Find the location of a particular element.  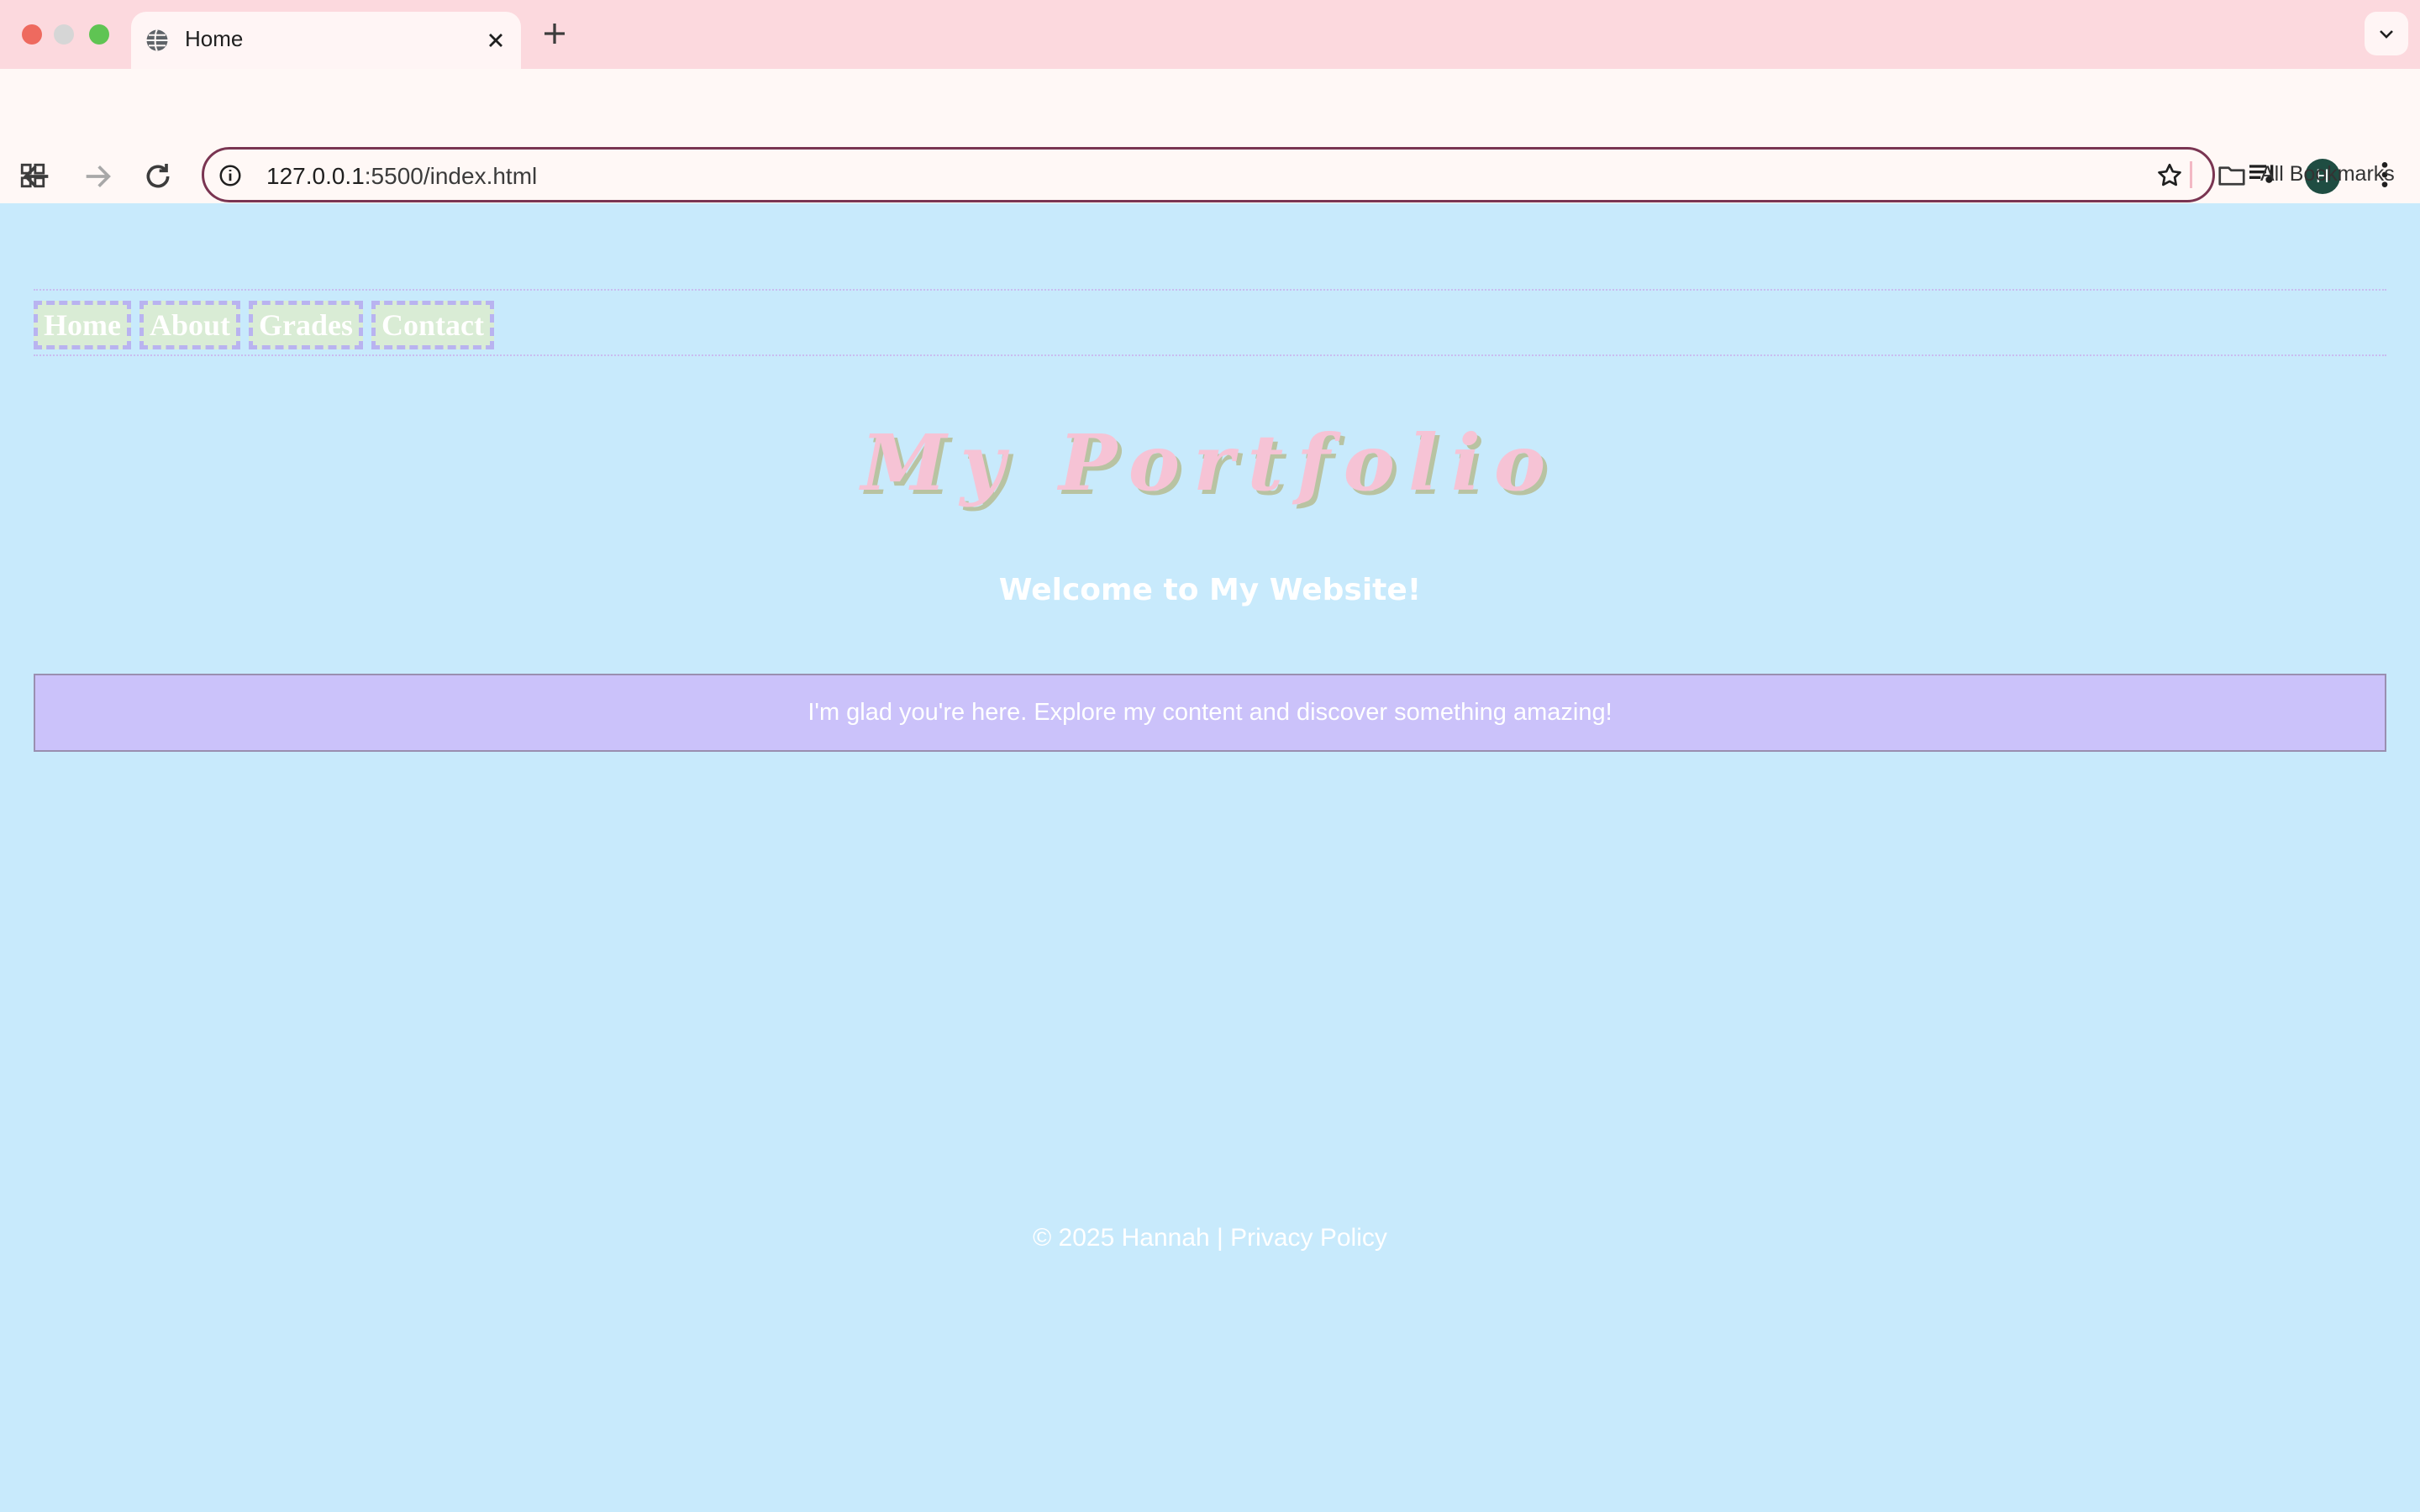

bookmarks-divider is located at coordinates (2191, 174).